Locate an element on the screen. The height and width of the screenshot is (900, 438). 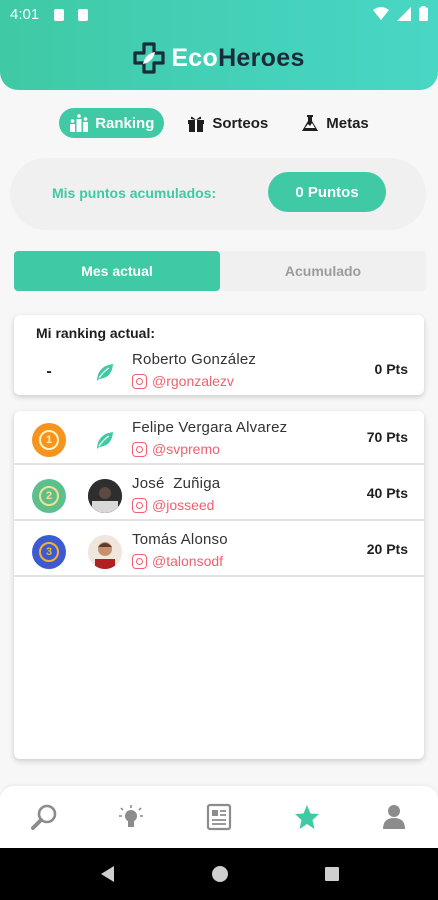
status-time: 4:01 is located at coordinates (25, 14).